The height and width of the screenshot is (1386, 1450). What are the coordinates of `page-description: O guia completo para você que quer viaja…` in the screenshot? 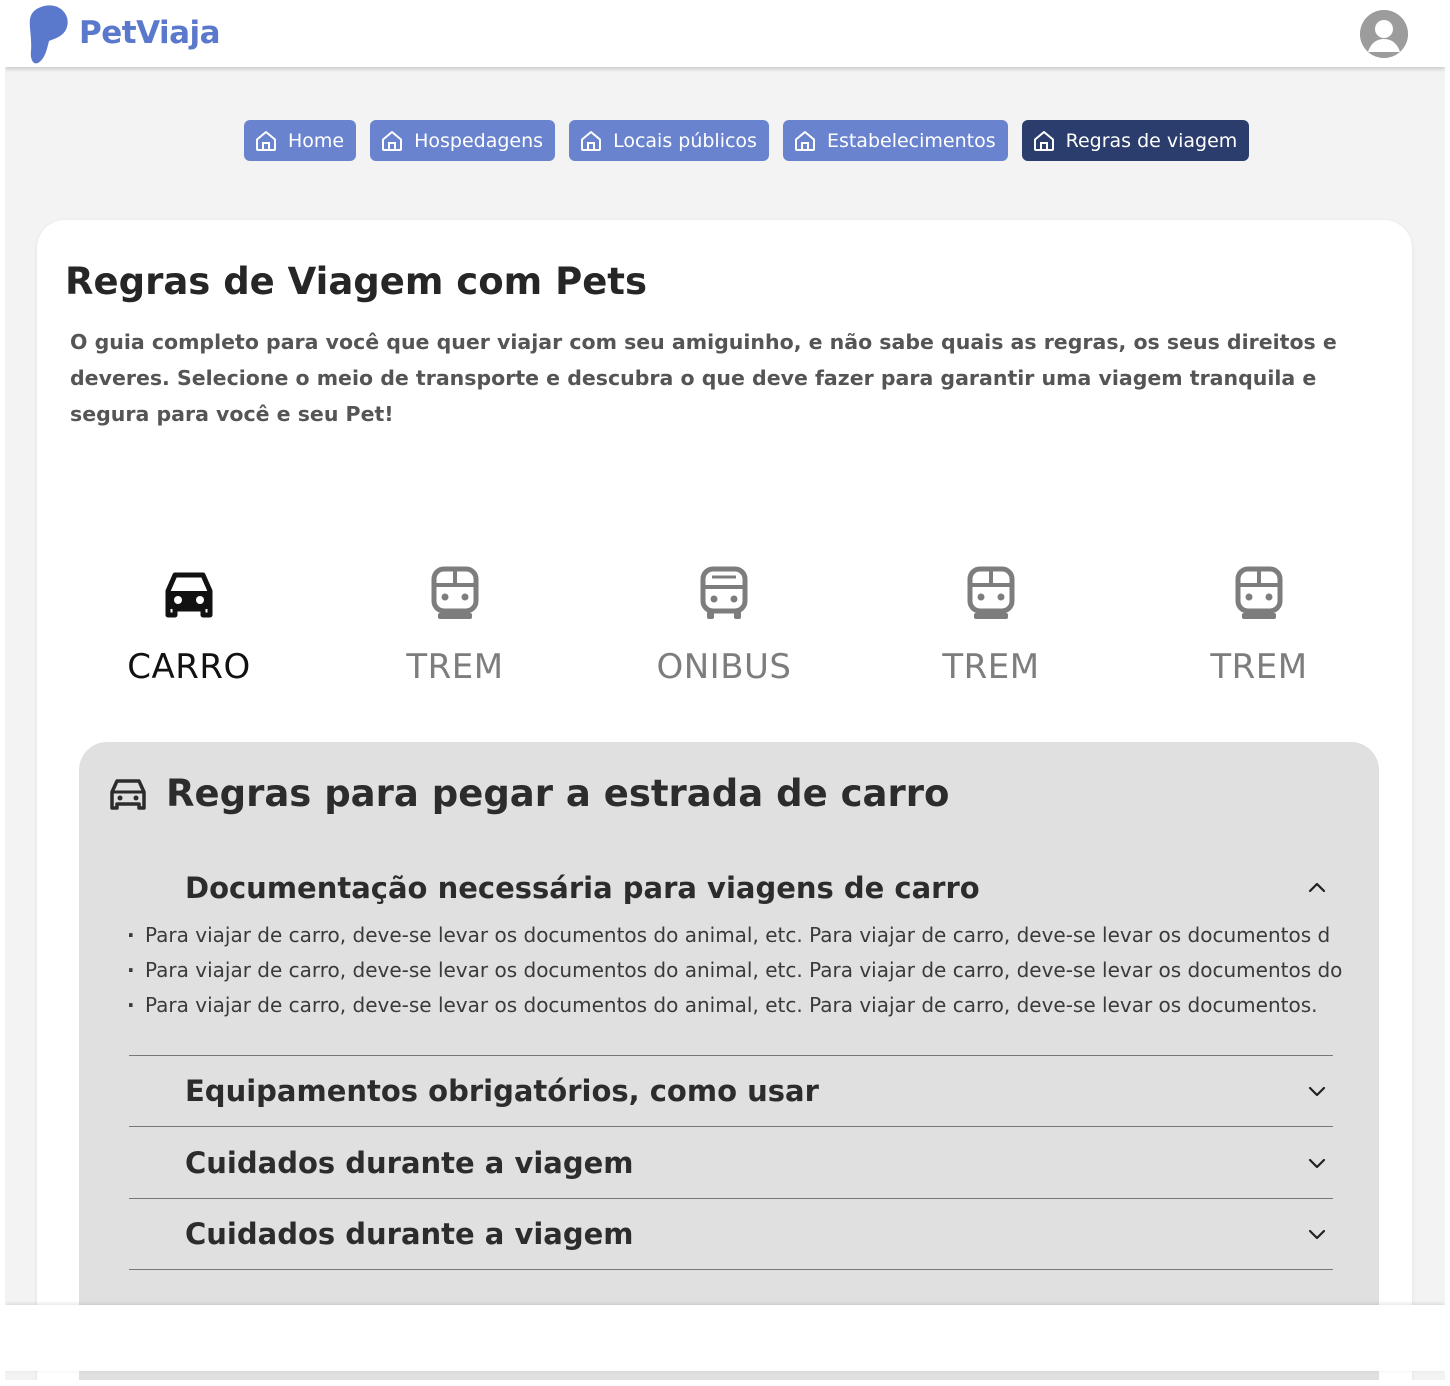 It's located at (703, 378).